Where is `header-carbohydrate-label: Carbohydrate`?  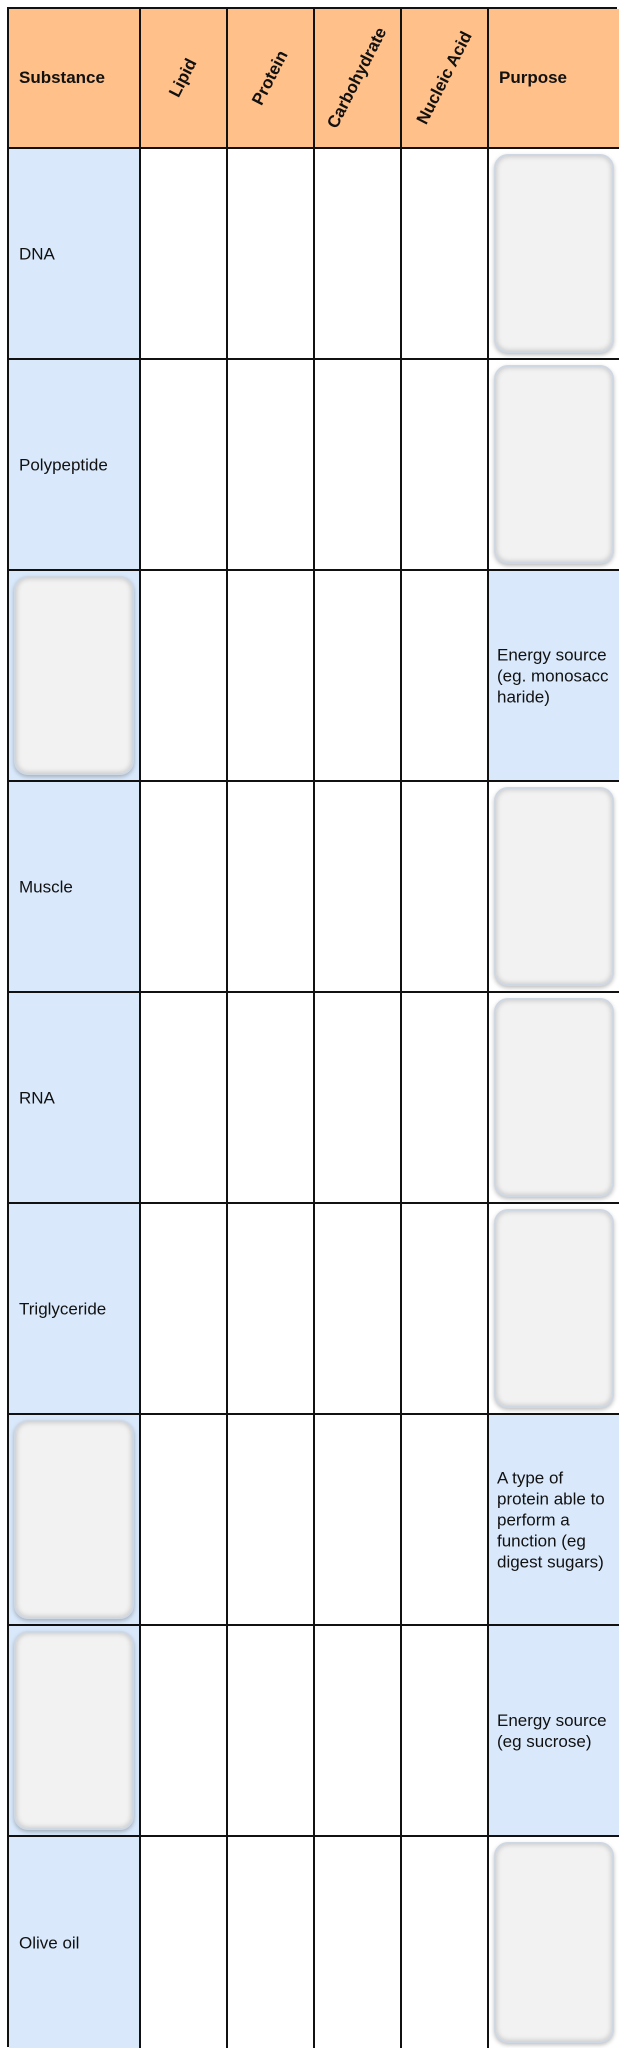 header-carbohydrate-label: Carbohydrate is located at coordinates (357, 78).